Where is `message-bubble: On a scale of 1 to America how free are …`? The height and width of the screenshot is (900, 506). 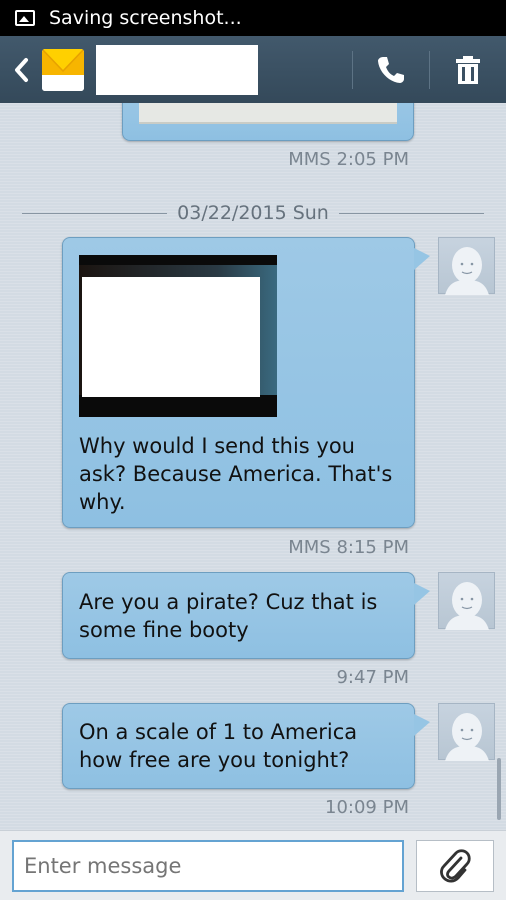
message-bubble: On a scale of 1 to America how free are … is located at coordinates (246, 746).